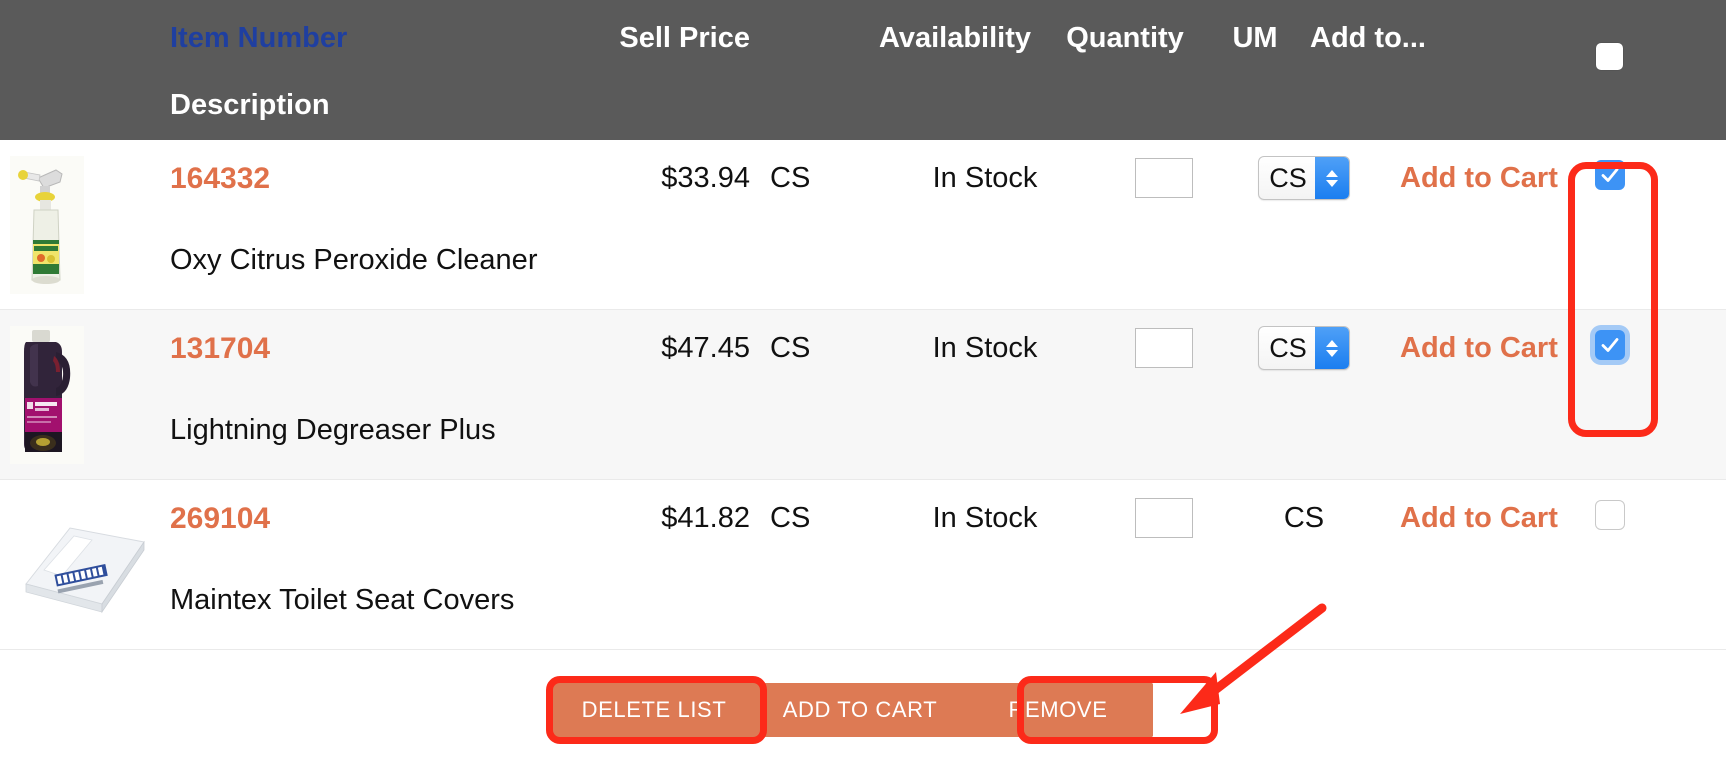 Image resolution: width=1726 pixels, height=782 pixels. What do you see at coordinates (220, 179) in the screenshot?
I see `item-number-link: 164332` at bounding box center [220, 179].